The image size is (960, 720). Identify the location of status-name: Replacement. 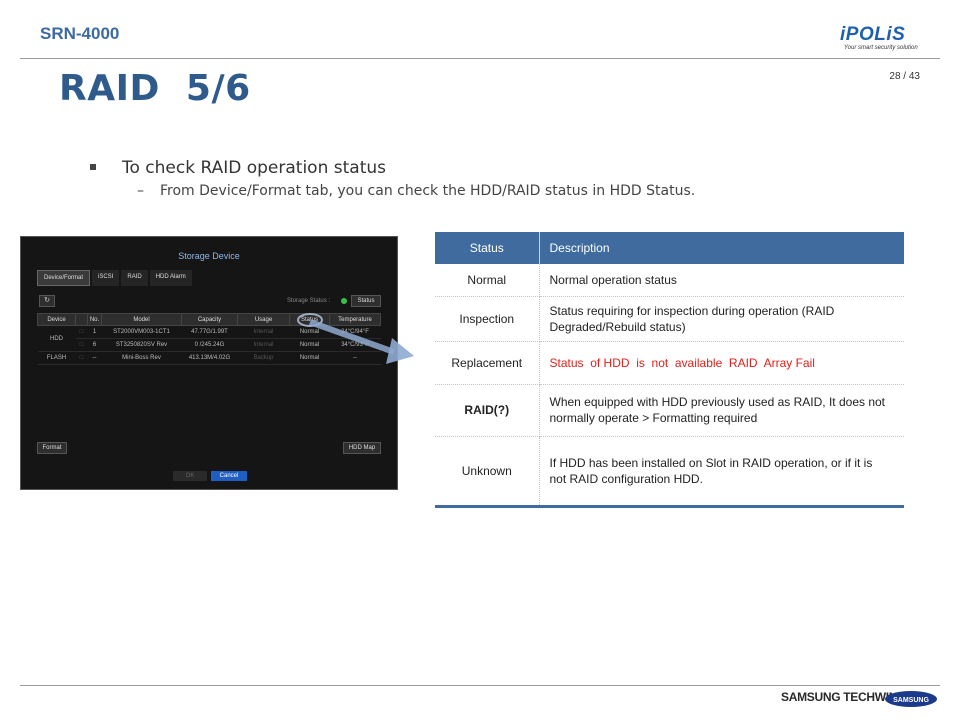
(487, 363).